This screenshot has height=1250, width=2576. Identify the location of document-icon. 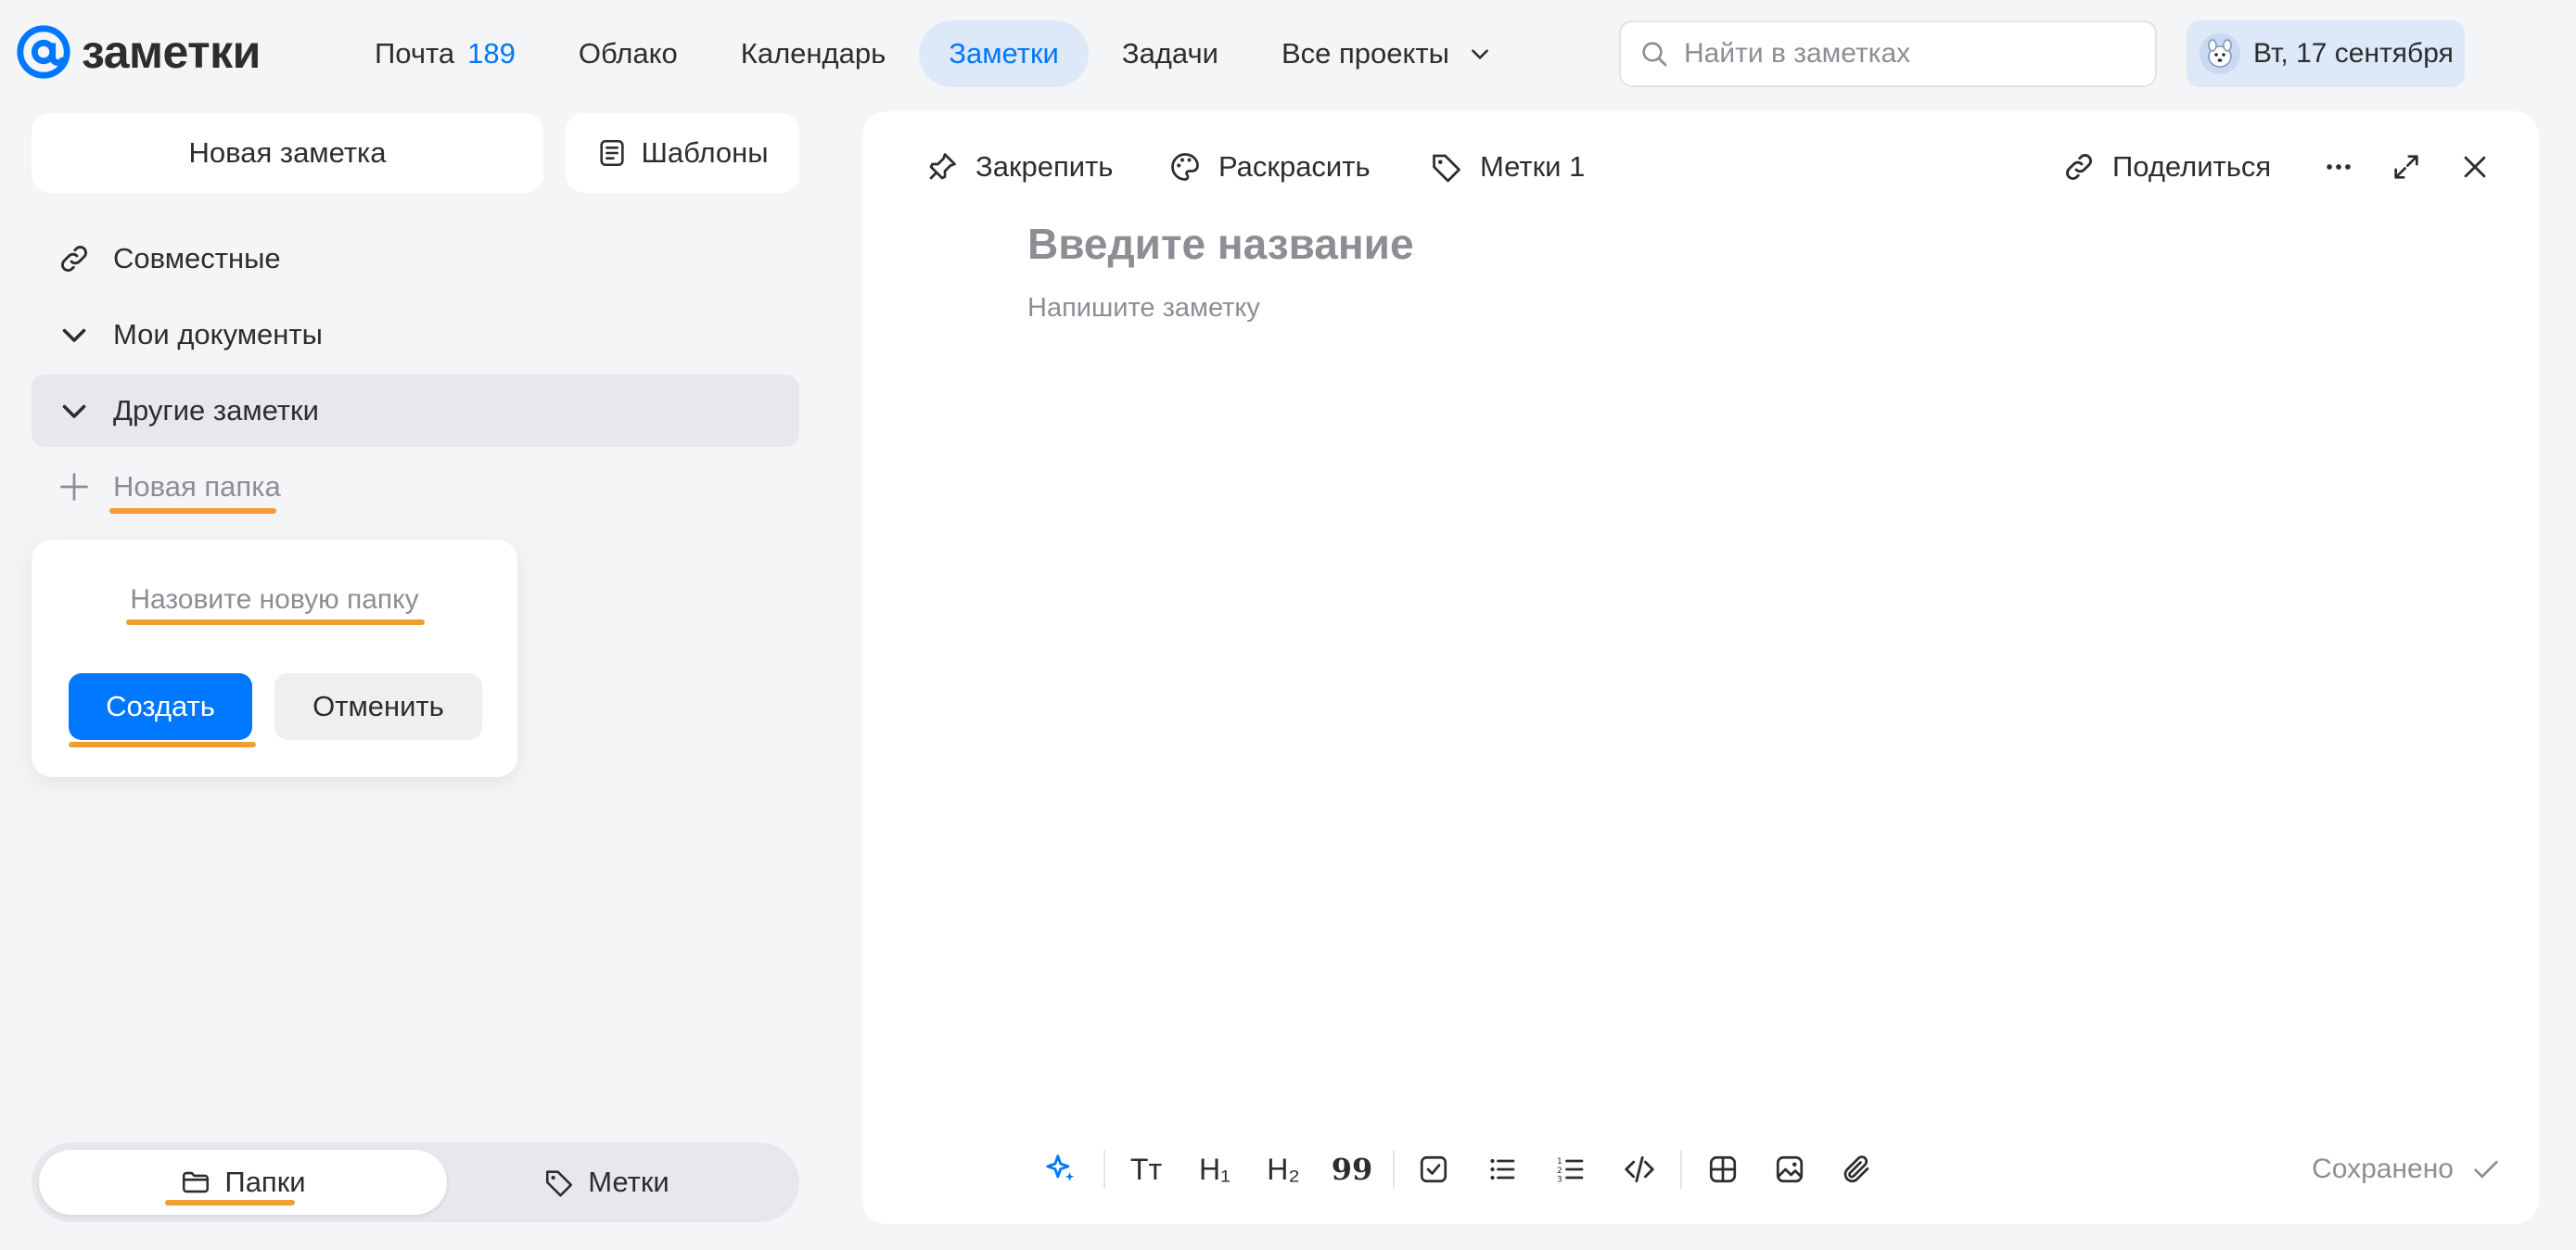
(612, 153).